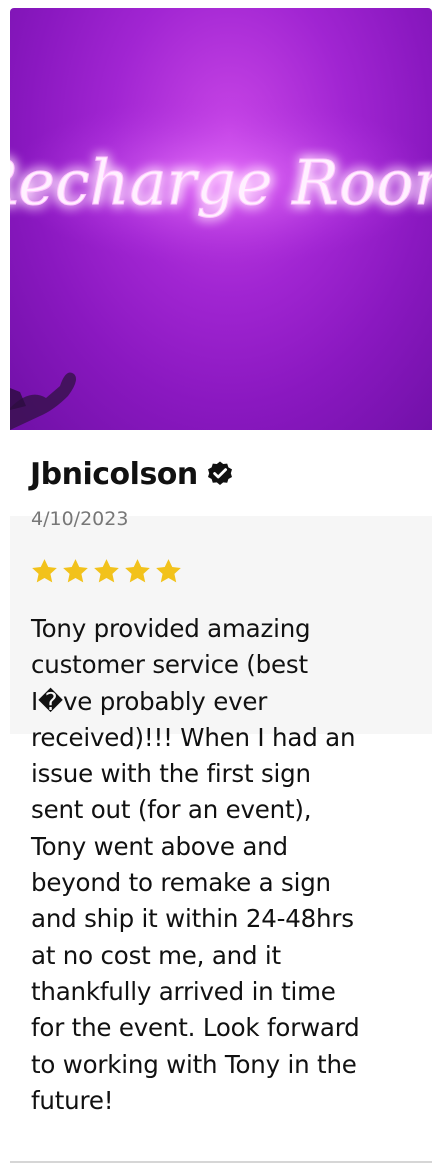 The image size is (442, 1168). What do you see at coordinates (80, 519) in the screenshot?
I see `review-date: 4/10/2023` at bounding box center [80, 519].